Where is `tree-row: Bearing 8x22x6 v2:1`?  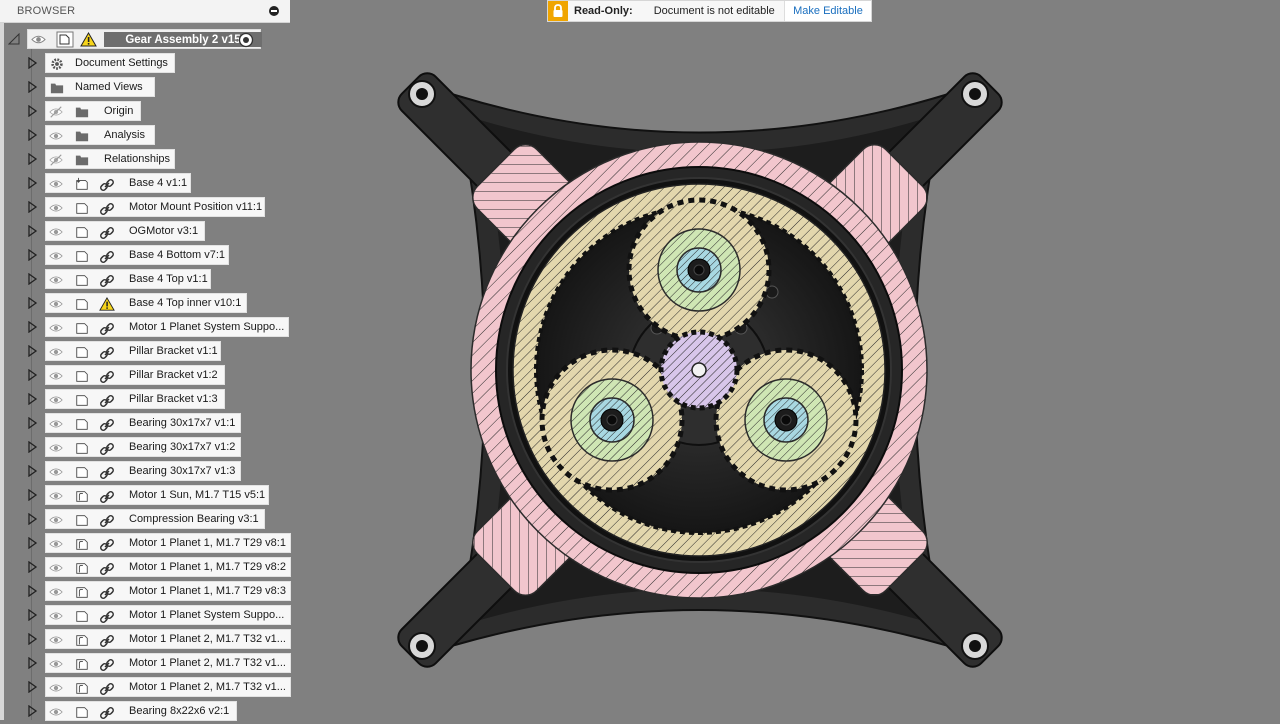
tree-row: Bearing 8x22x6 v2:1 is located at coordinates (146, 711).